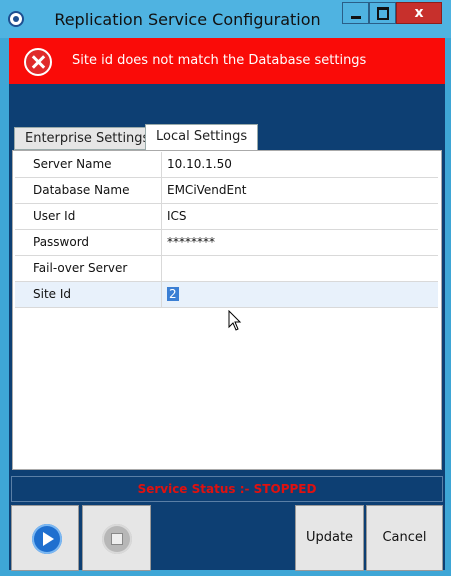 The height and width of the screenshot is (576, 451). Describe the element at coordinates (191, 242) in the screenshot. I see `setting-value: ********` at that location.